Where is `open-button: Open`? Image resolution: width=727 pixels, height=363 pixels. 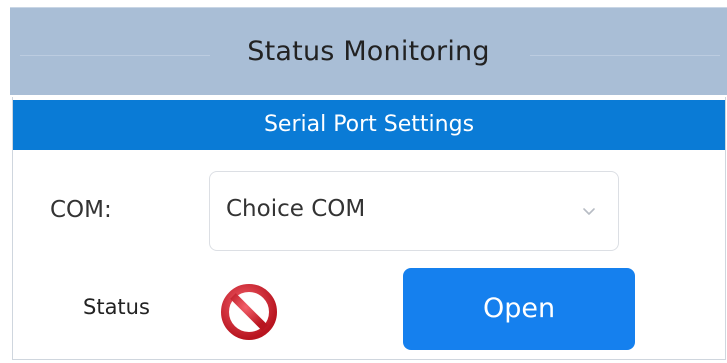 open-button: Open is located at coordinates (519, 309).